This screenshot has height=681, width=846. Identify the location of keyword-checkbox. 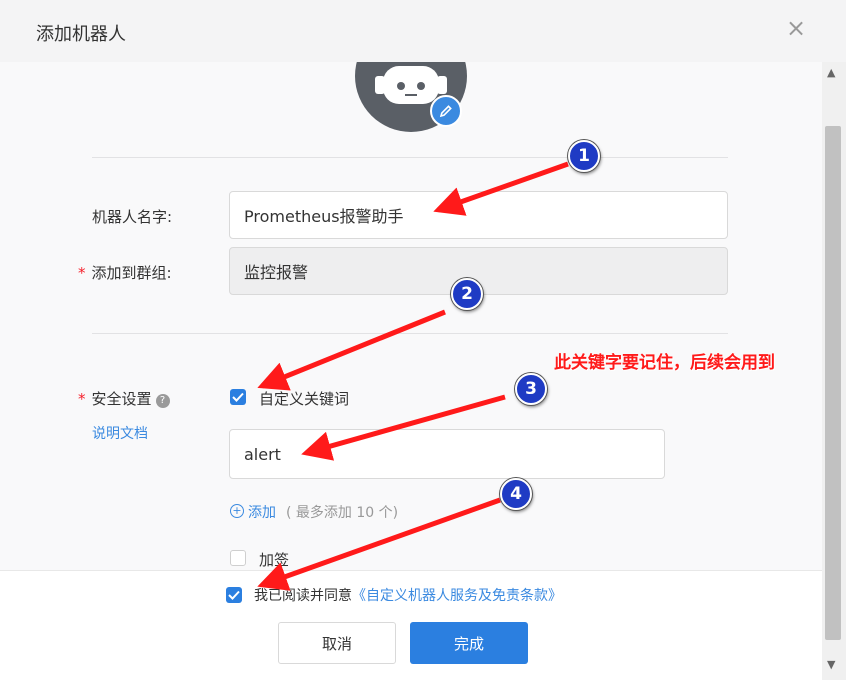
(238, 397).